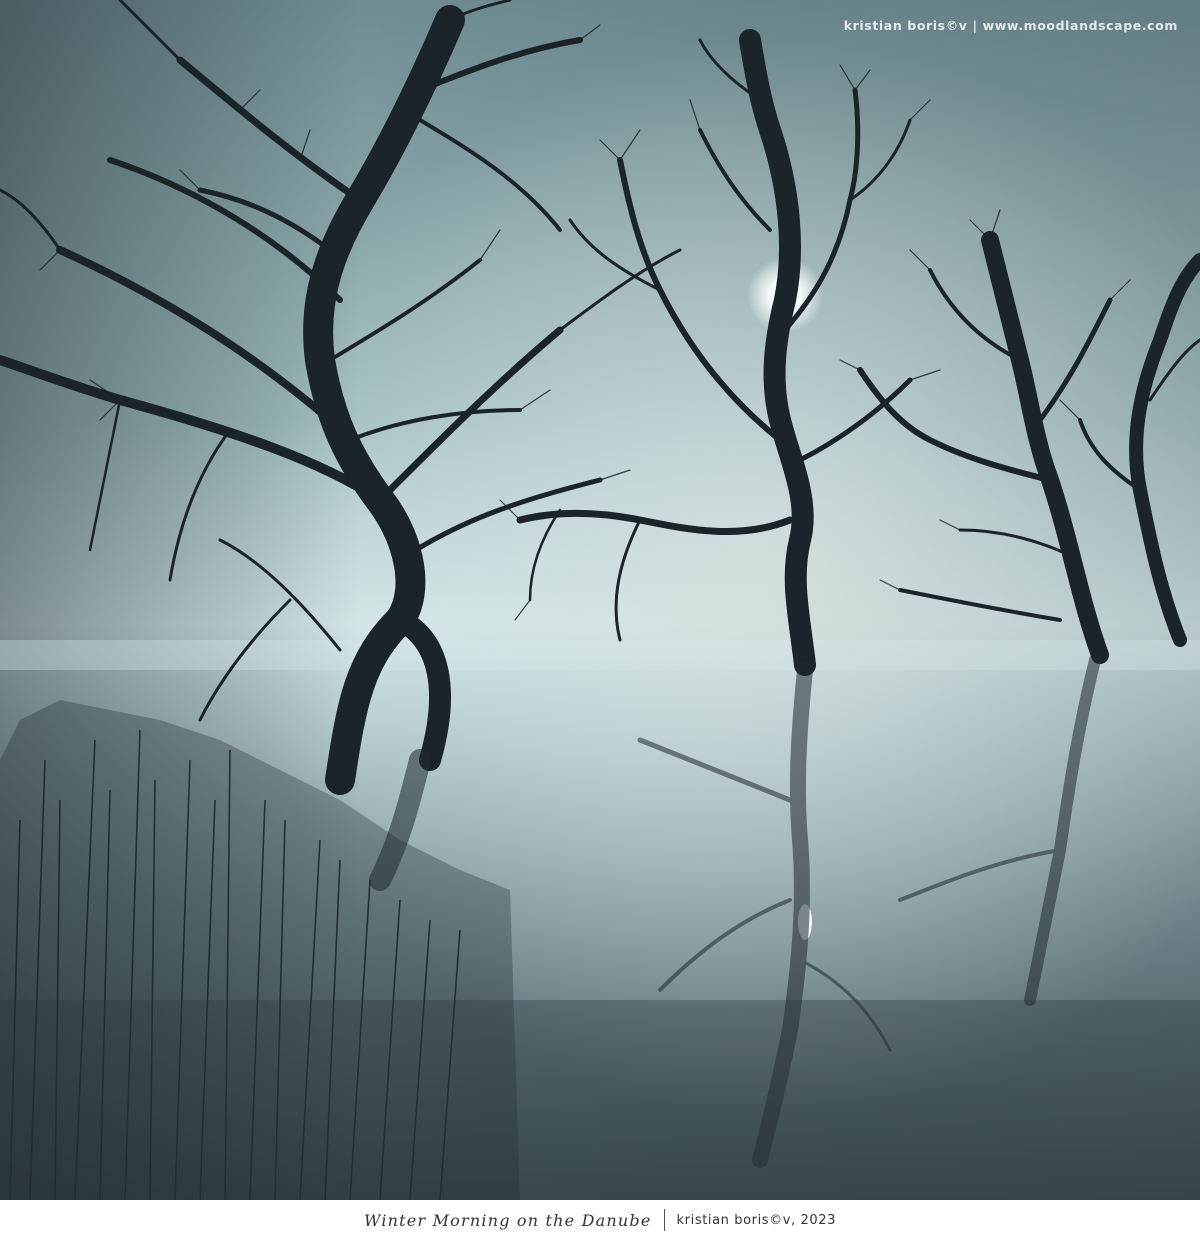 Image resolution: width=1200 pixels, height=1240 pixels. What do you see at coordinates (1010, 25) in the screenshot?
I see `photo-watermark: kristian boris©v | www.moodlandscape.com` at bounding box center [1010, 25].